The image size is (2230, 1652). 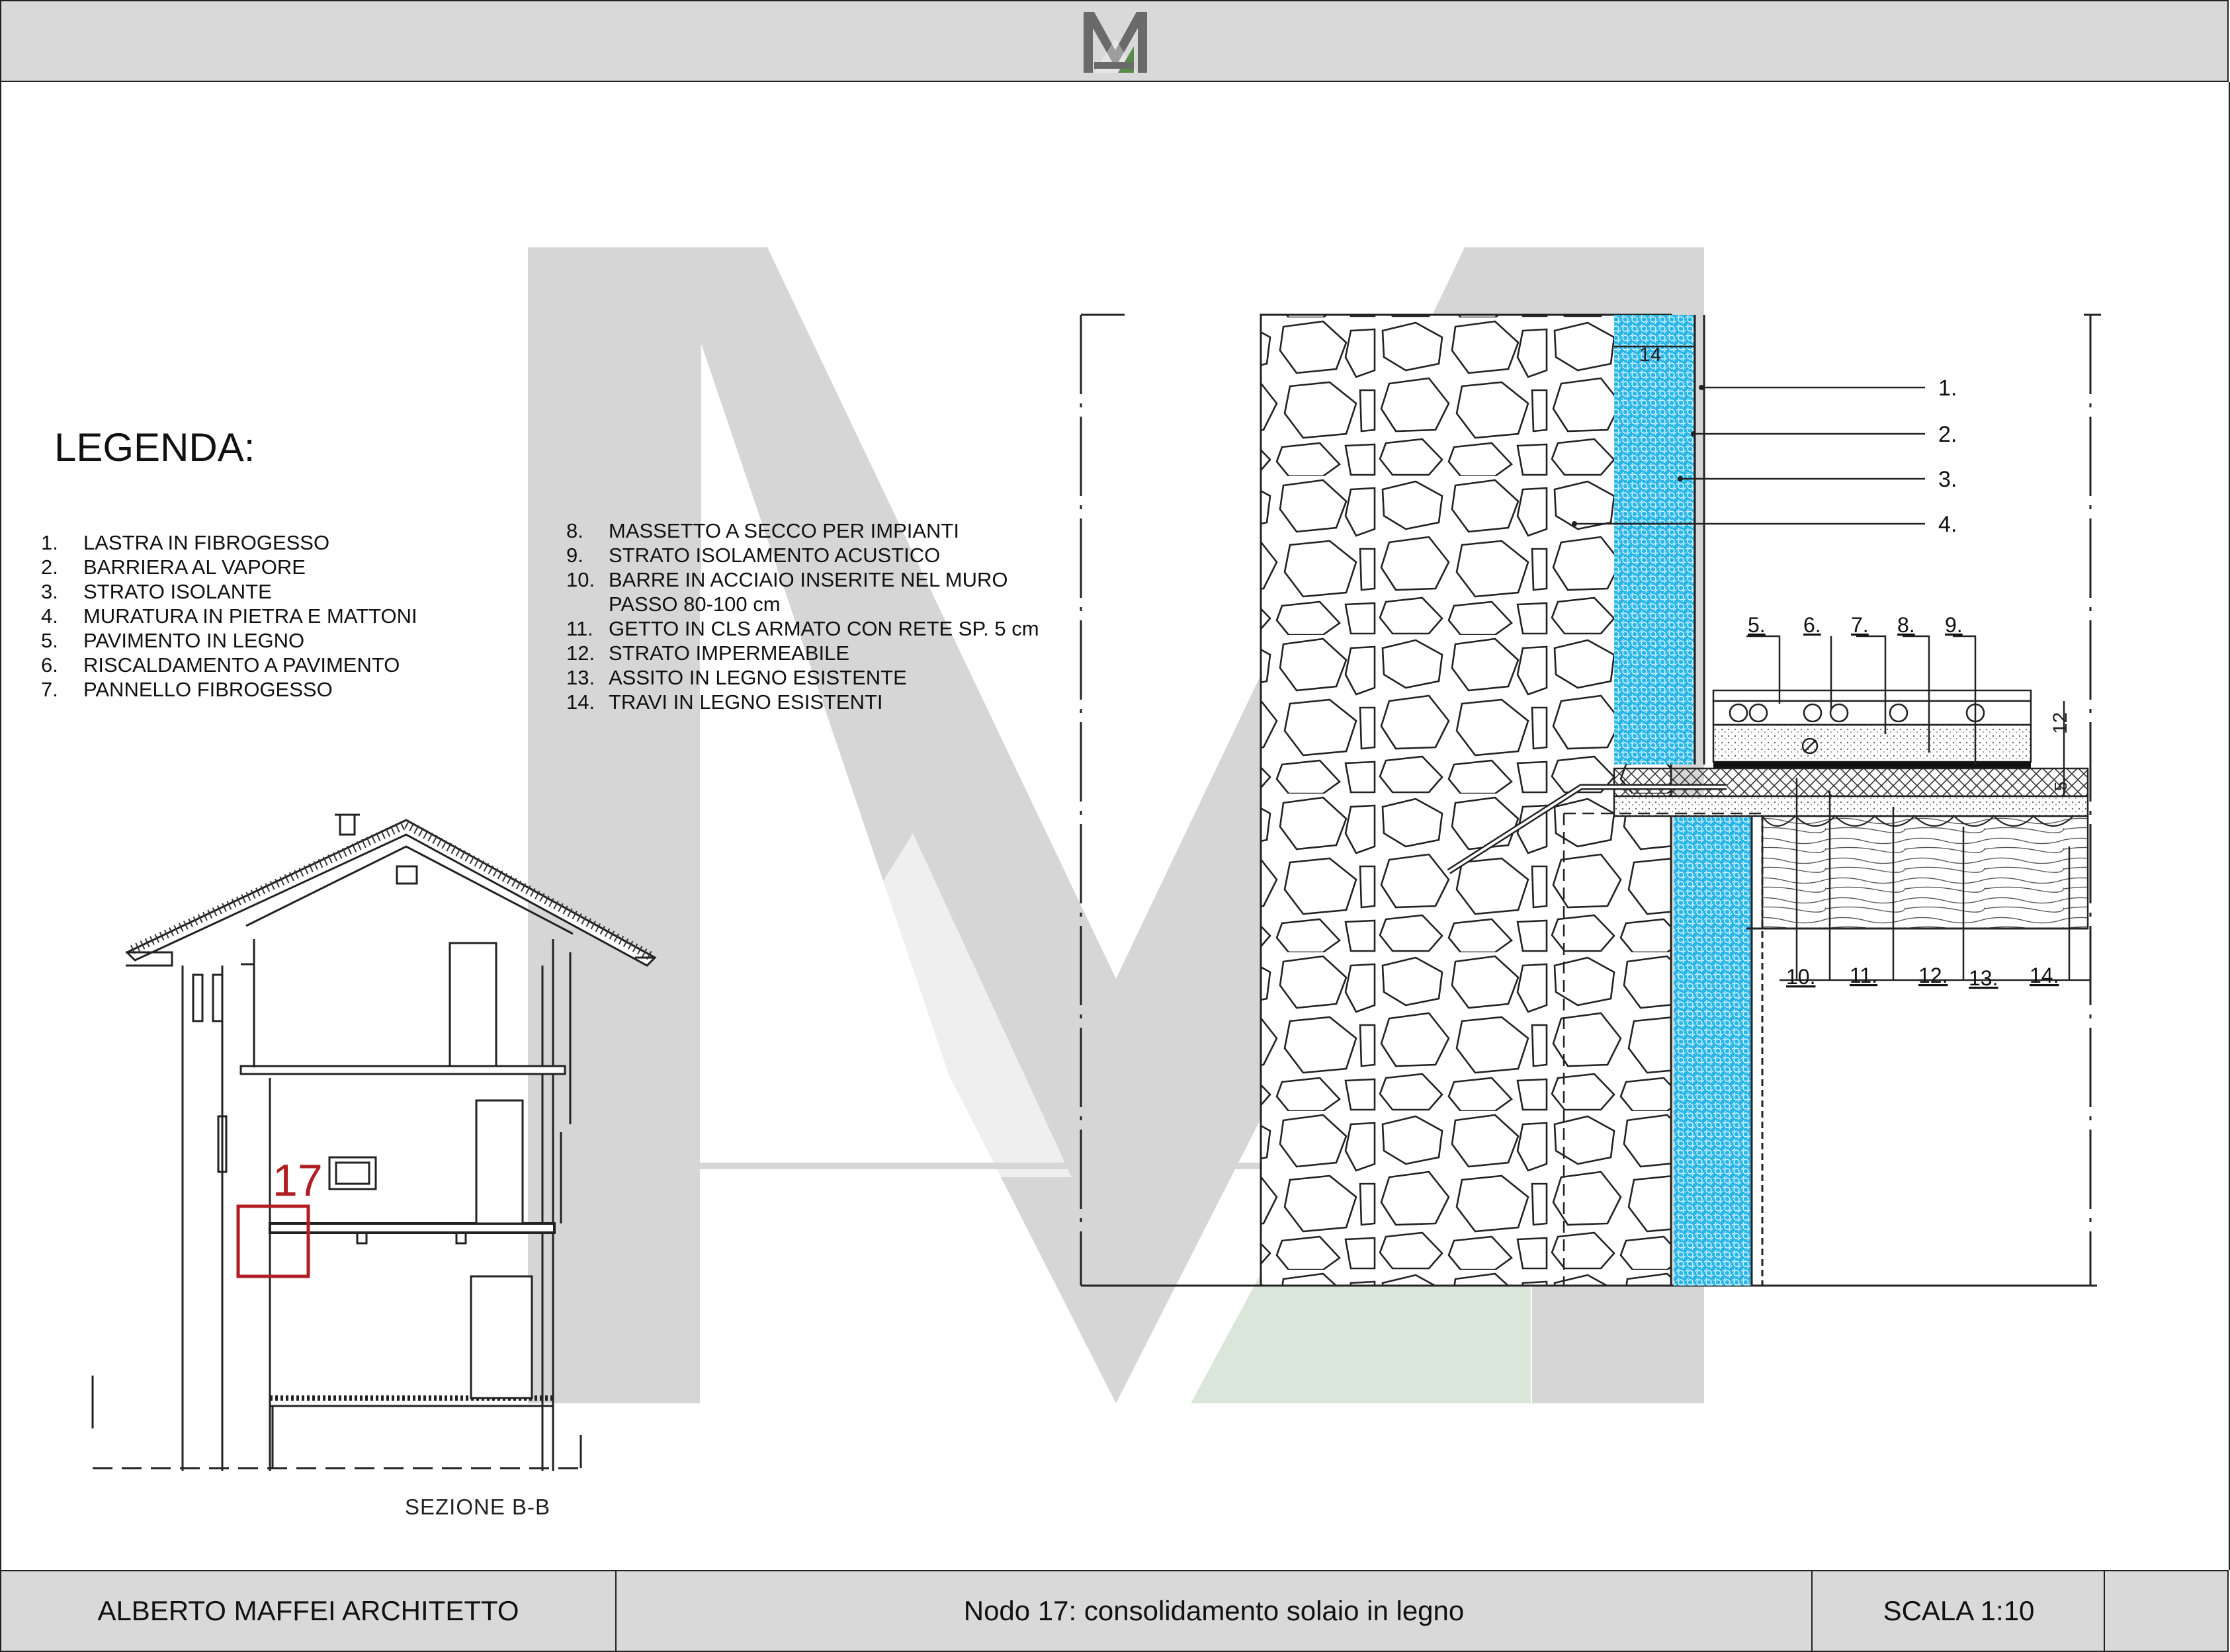 What do you see at coordinates (1757, 625) in the screenshot?
I see `callout-5: 5.` at bounding box center [1757, 625].